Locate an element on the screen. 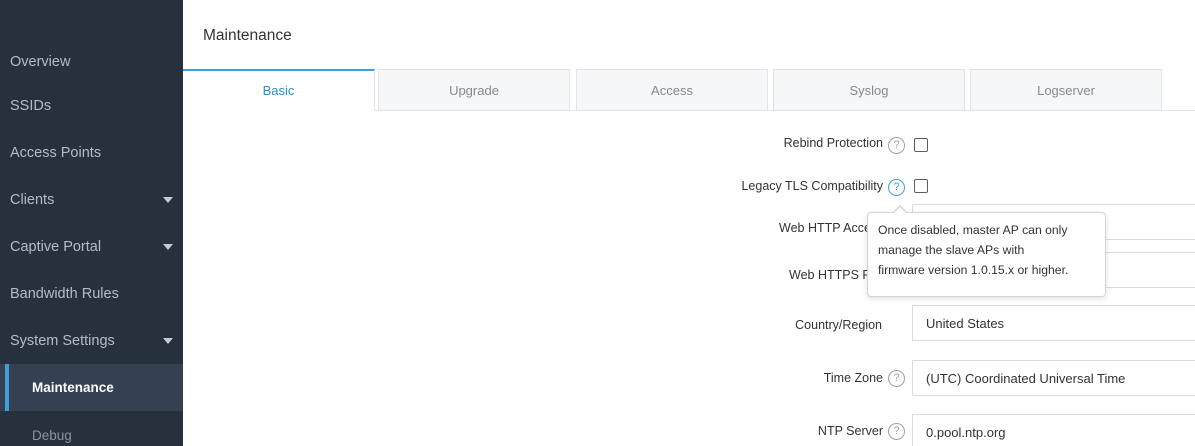  tab-upgrade: Upgrade is located at coordinates (474, 90).